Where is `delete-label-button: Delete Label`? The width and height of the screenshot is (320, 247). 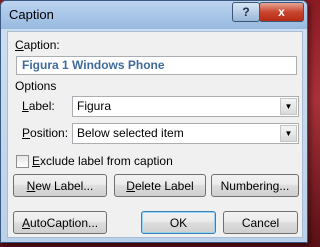
delete-label-button: Delete Label is located at coordinates (160, 185).